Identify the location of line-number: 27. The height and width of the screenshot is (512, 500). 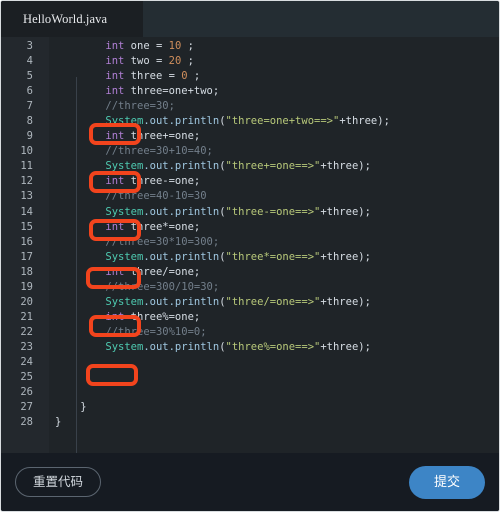
(26, 407).